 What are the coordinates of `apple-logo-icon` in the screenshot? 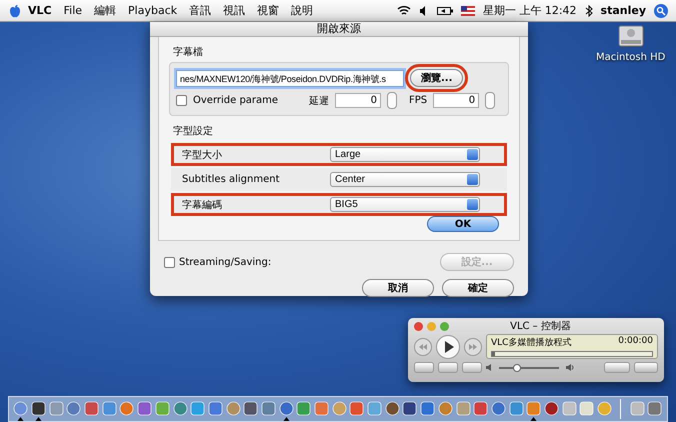 It's located at (15, 11).